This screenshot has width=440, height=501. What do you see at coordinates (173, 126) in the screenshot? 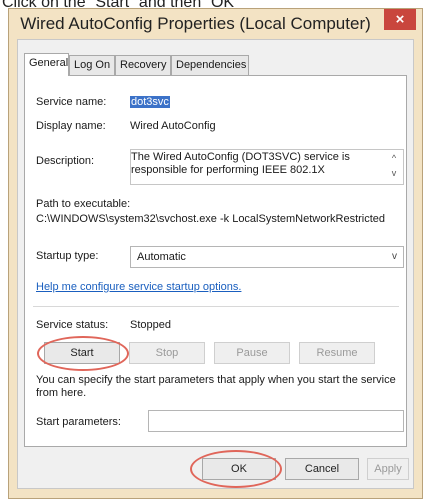
I see `display-name-value: Wired AutoConfig` at bounding box center [173, 126].